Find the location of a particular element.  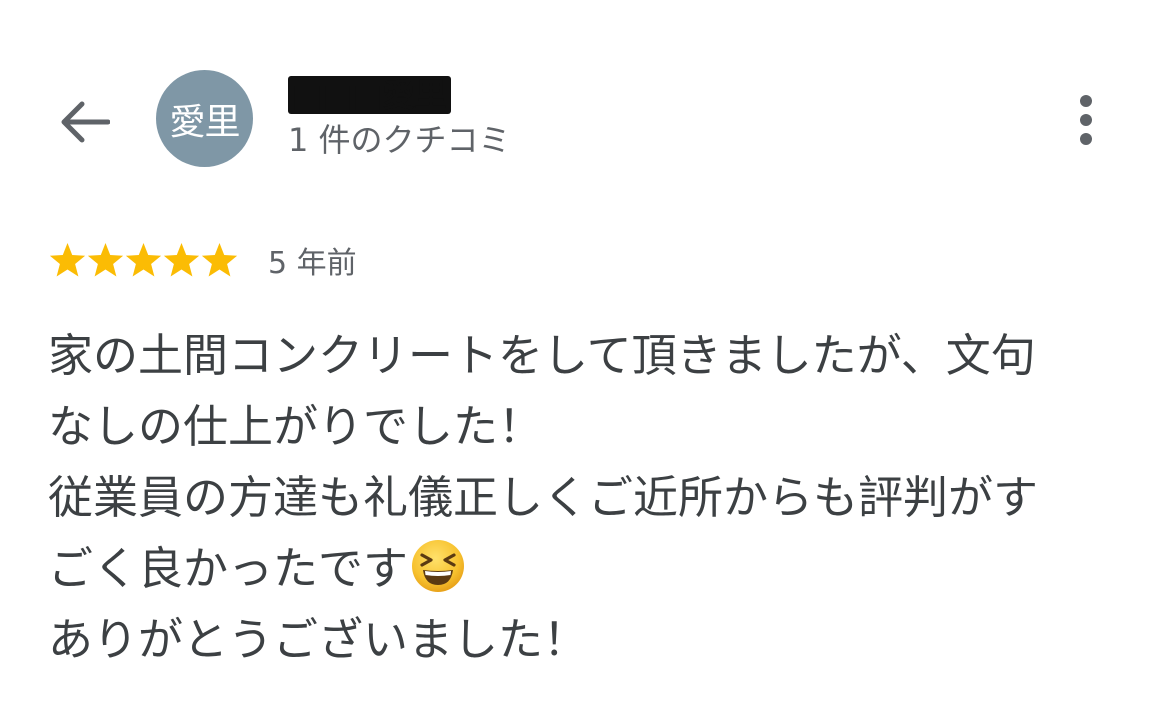

arrow-back-icon is located at coordinates (85, 122).